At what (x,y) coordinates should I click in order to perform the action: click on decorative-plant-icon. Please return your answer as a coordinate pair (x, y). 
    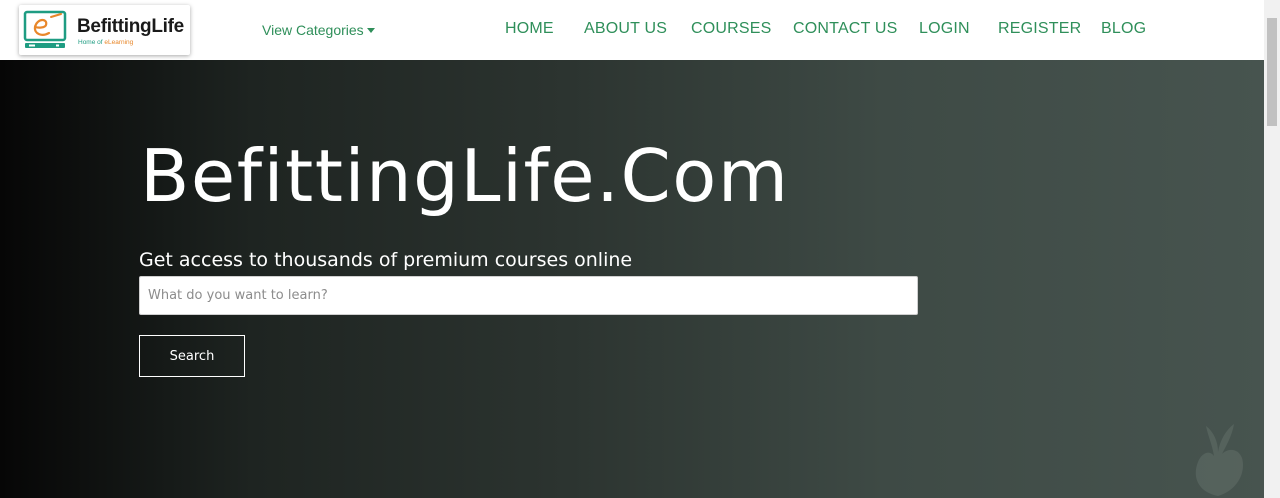
    Looking at the image, I should click on (1219, 460).